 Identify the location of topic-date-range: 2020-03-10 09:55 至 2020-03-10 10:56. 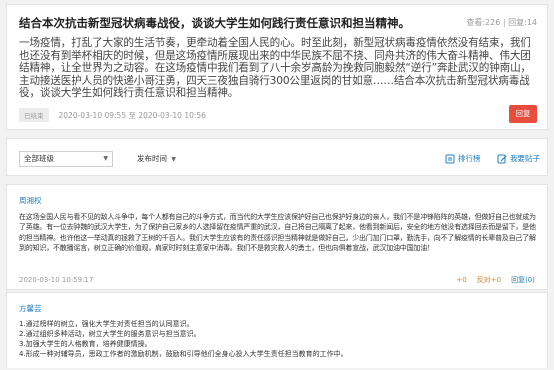
(132, 115).